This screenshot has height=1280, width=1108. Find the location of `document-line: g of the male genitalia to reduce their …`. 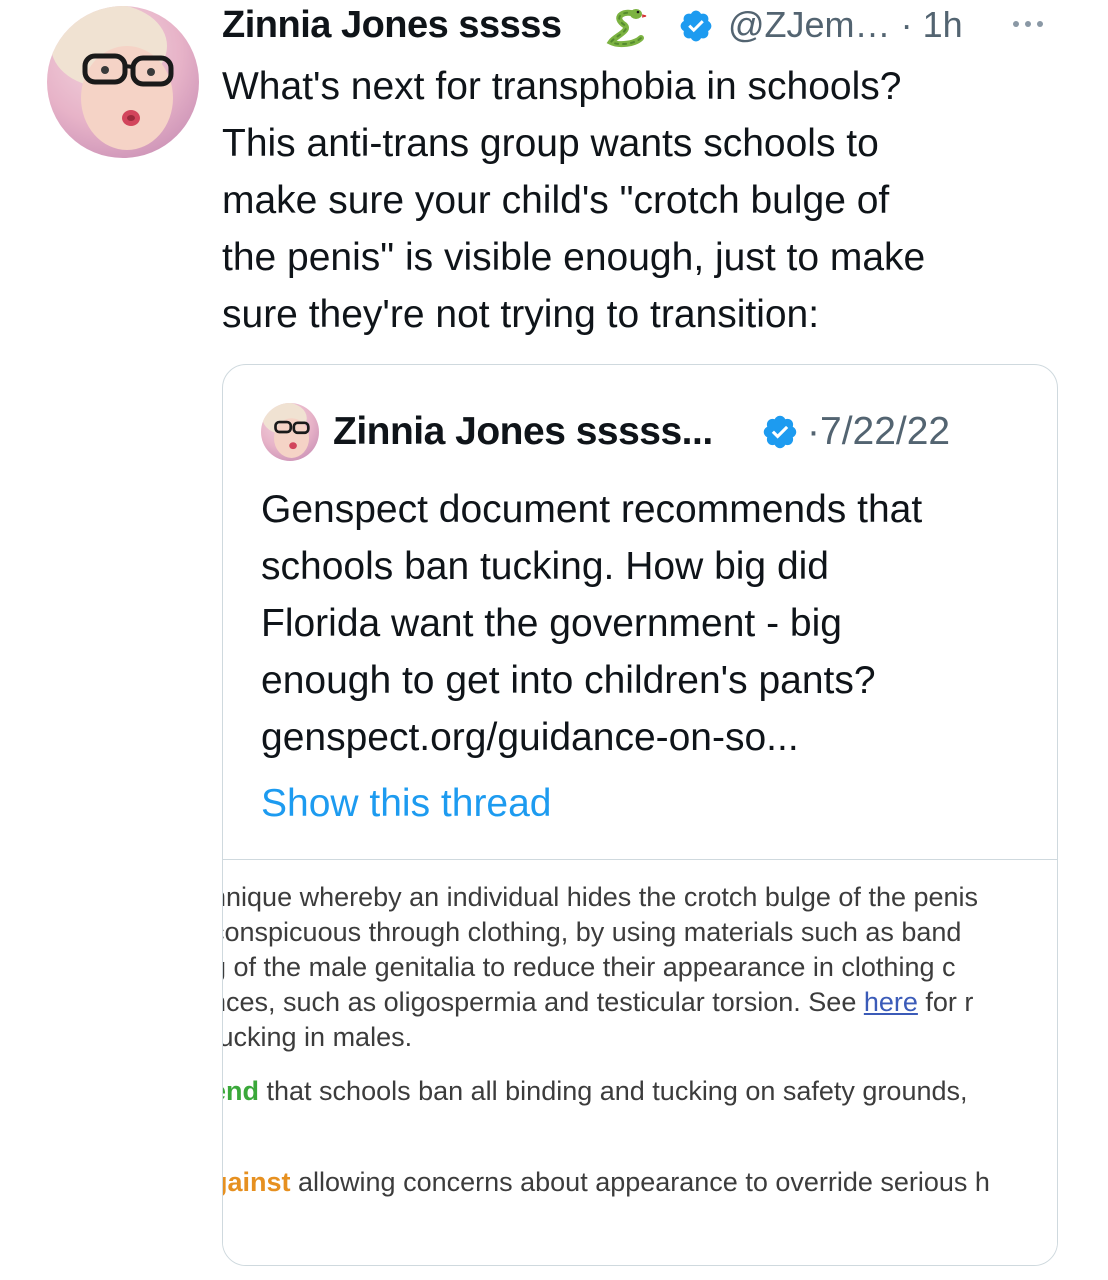

document-line: g of the male genitalia to reduce their … is located at coordinates (589, 967).